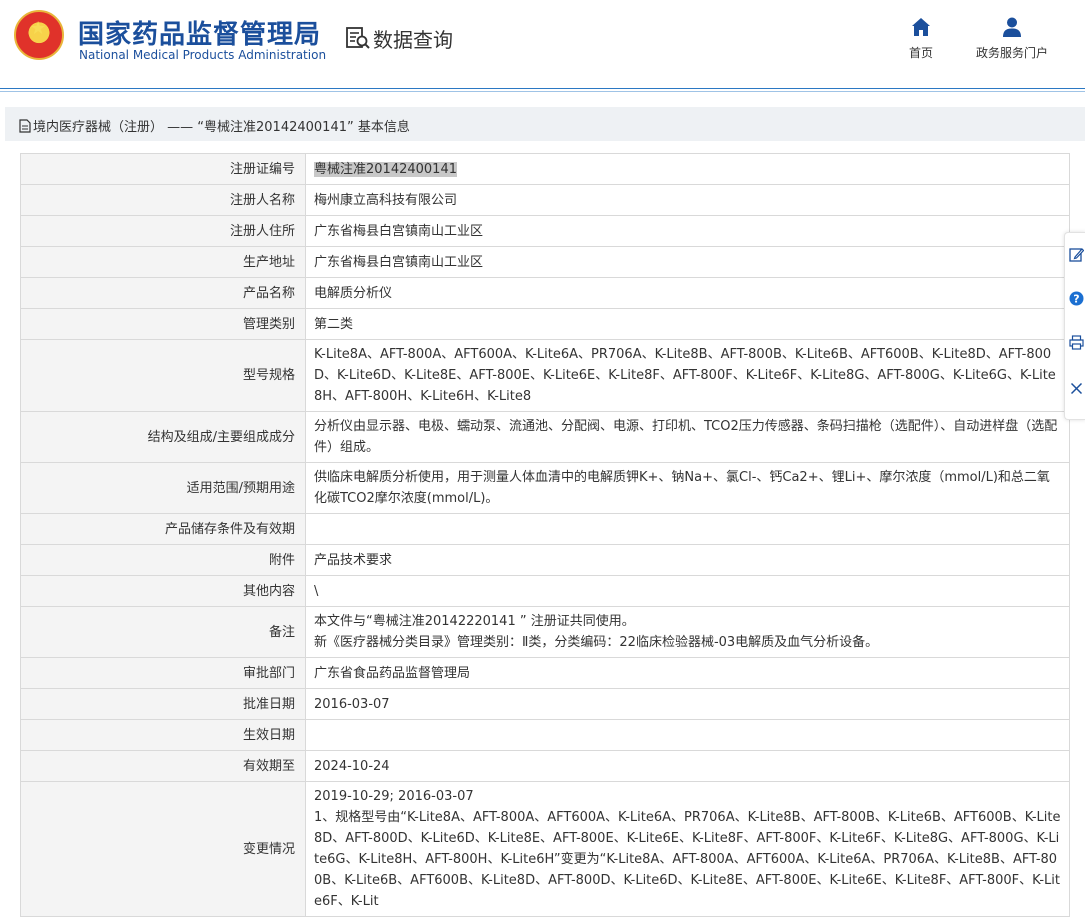  What do you see at coordinates (1076, 254) in the screenshot?
I see `edit-icon` at bounding box center [1076, 254].